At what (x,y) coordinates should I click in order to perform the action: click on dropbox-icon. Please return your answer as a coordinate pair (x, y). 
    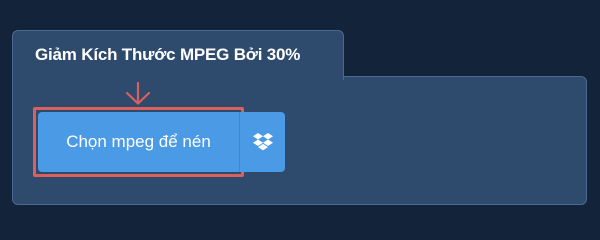
    Looking at the image, I should click on (262, 142).